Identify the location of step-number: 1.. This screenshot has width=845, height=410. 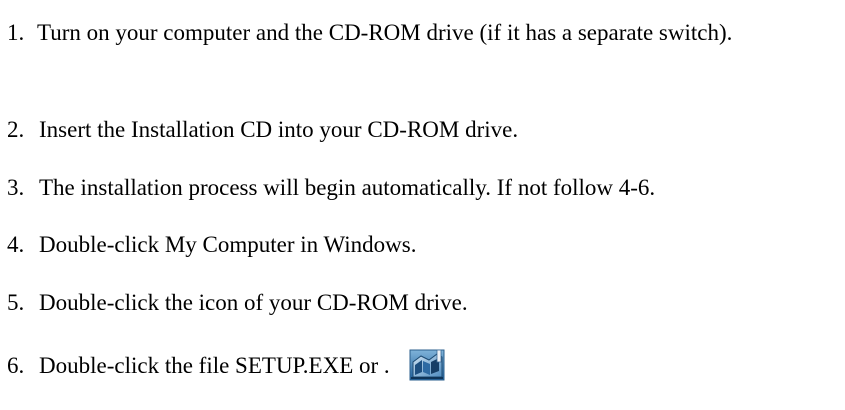
(16, 32).